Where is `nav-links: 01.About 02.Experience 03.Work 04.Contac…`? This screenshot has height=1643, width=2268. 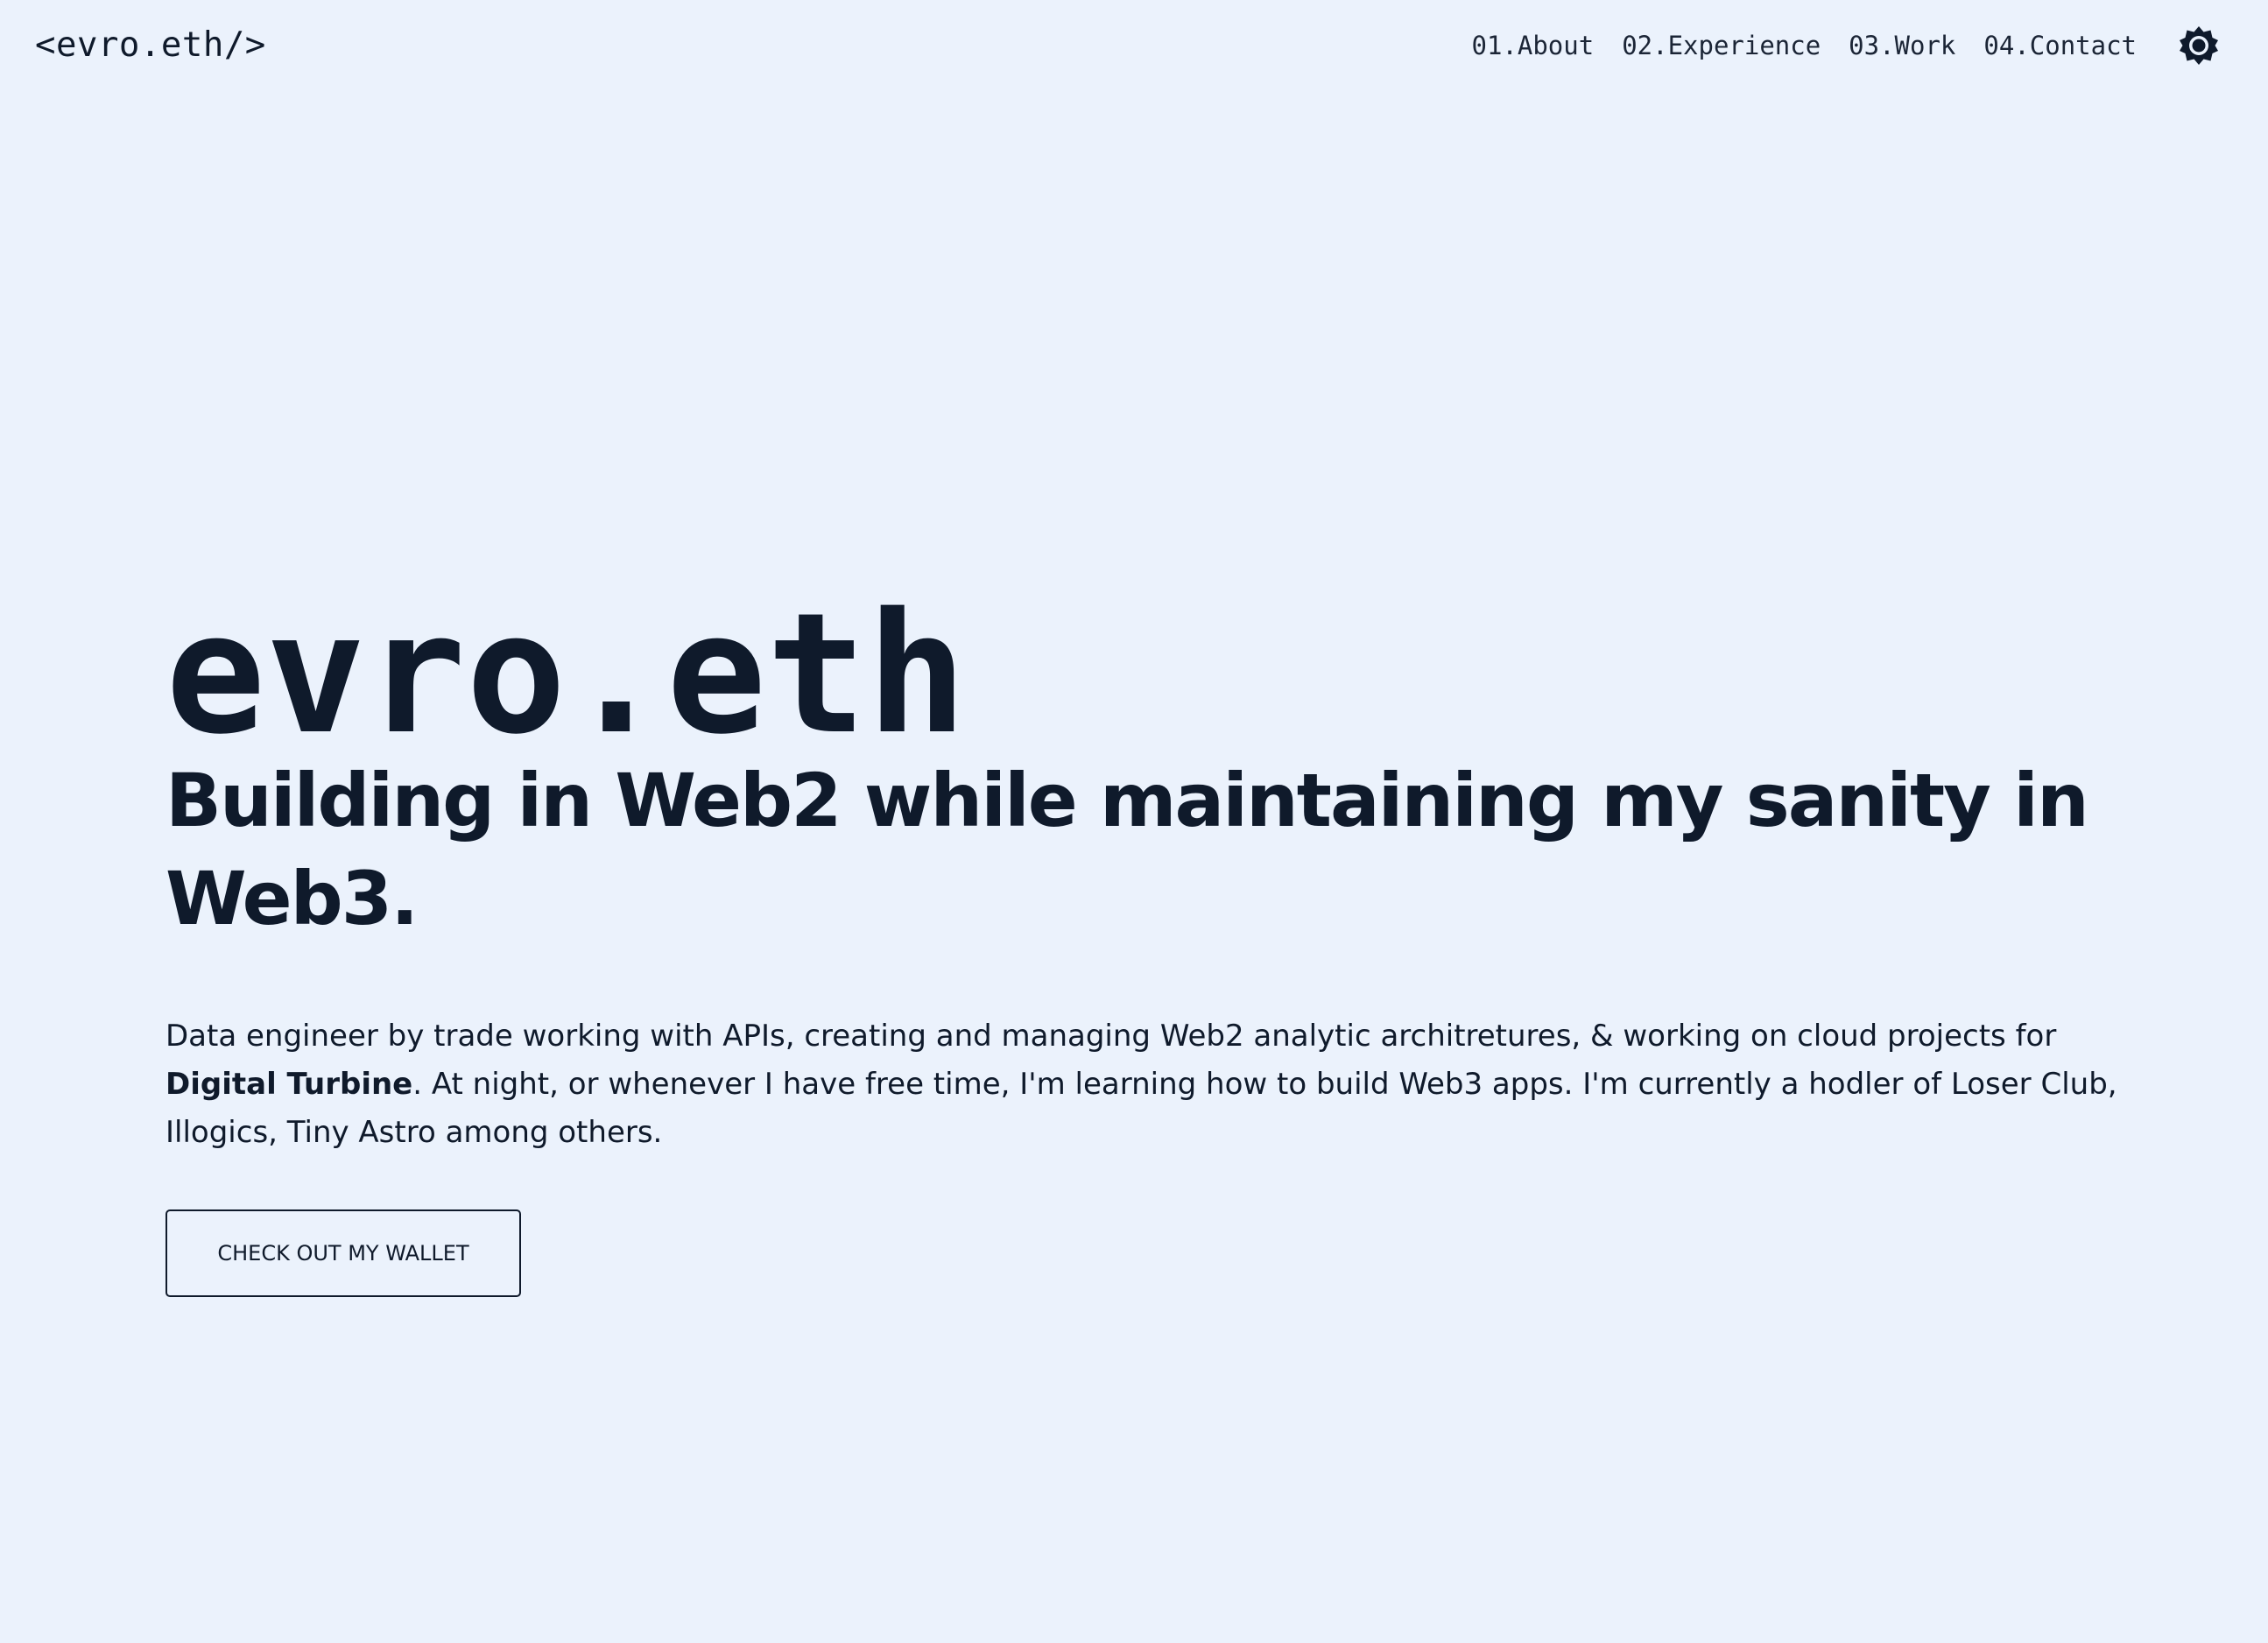
nav-links: 01.About 02.Experience 03.Work 04.Contac… is located at coordinates (1805, 45).